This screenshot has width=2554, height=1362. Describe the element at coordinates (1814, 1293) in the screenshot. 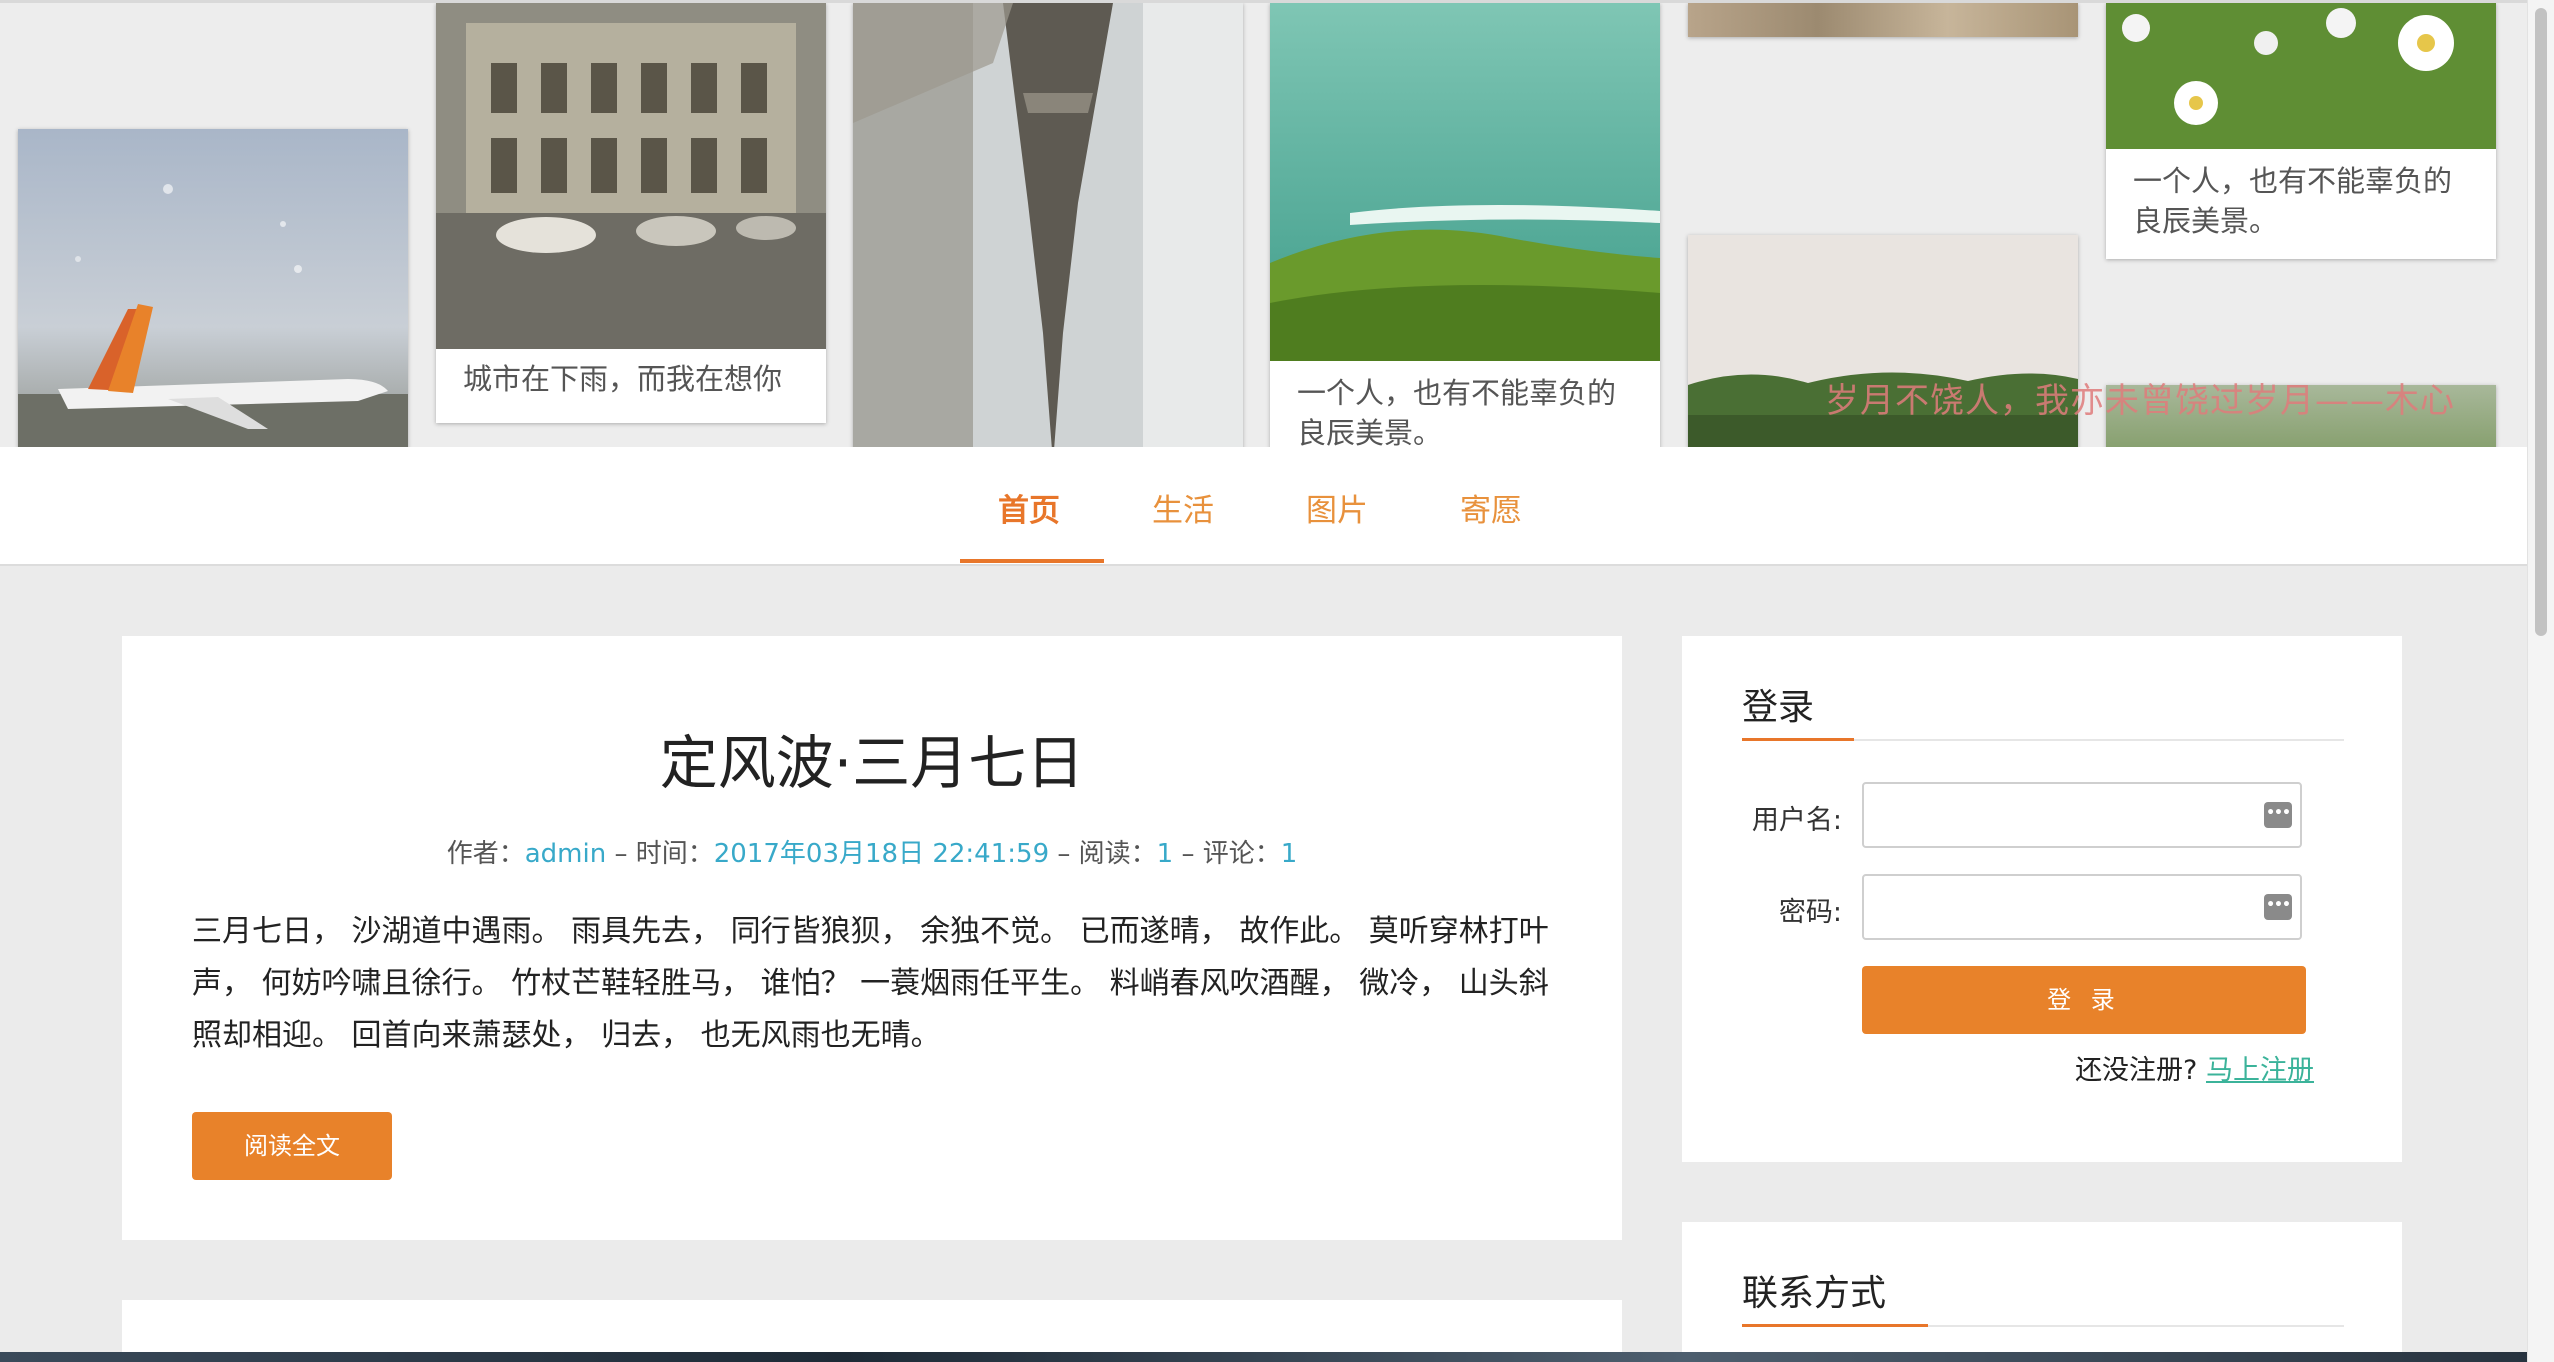

I see `contact-title: 联系方式` at that location.